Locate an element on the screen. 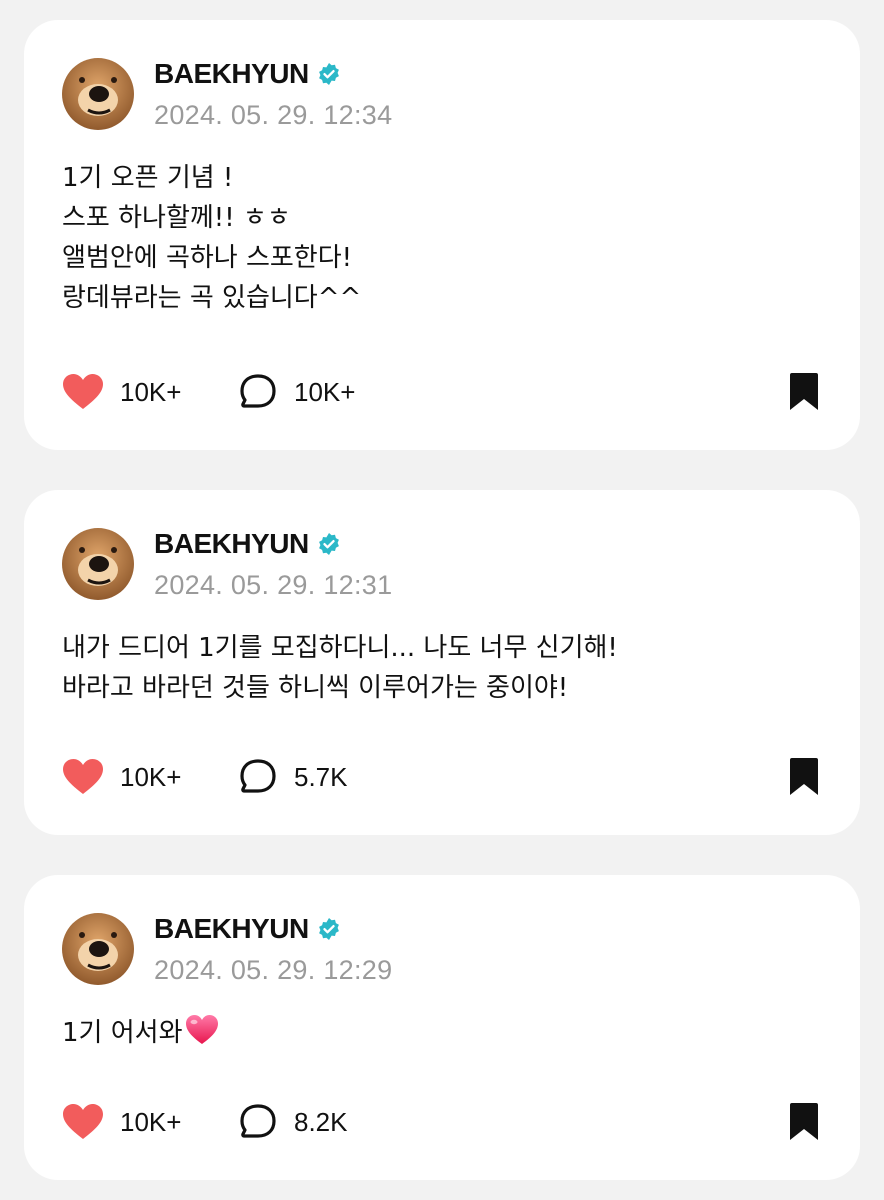 This screenshot has width=884, height=1200. post-text-line: 1기 어서와 is located at coordinates (446, 1033).